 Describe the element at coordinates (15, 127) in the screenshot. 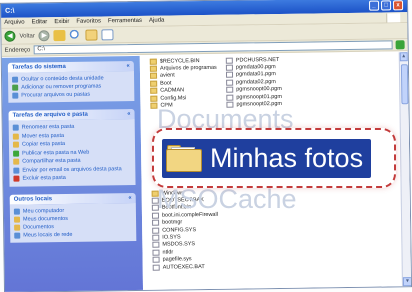

I see `rename-icon` at that location.